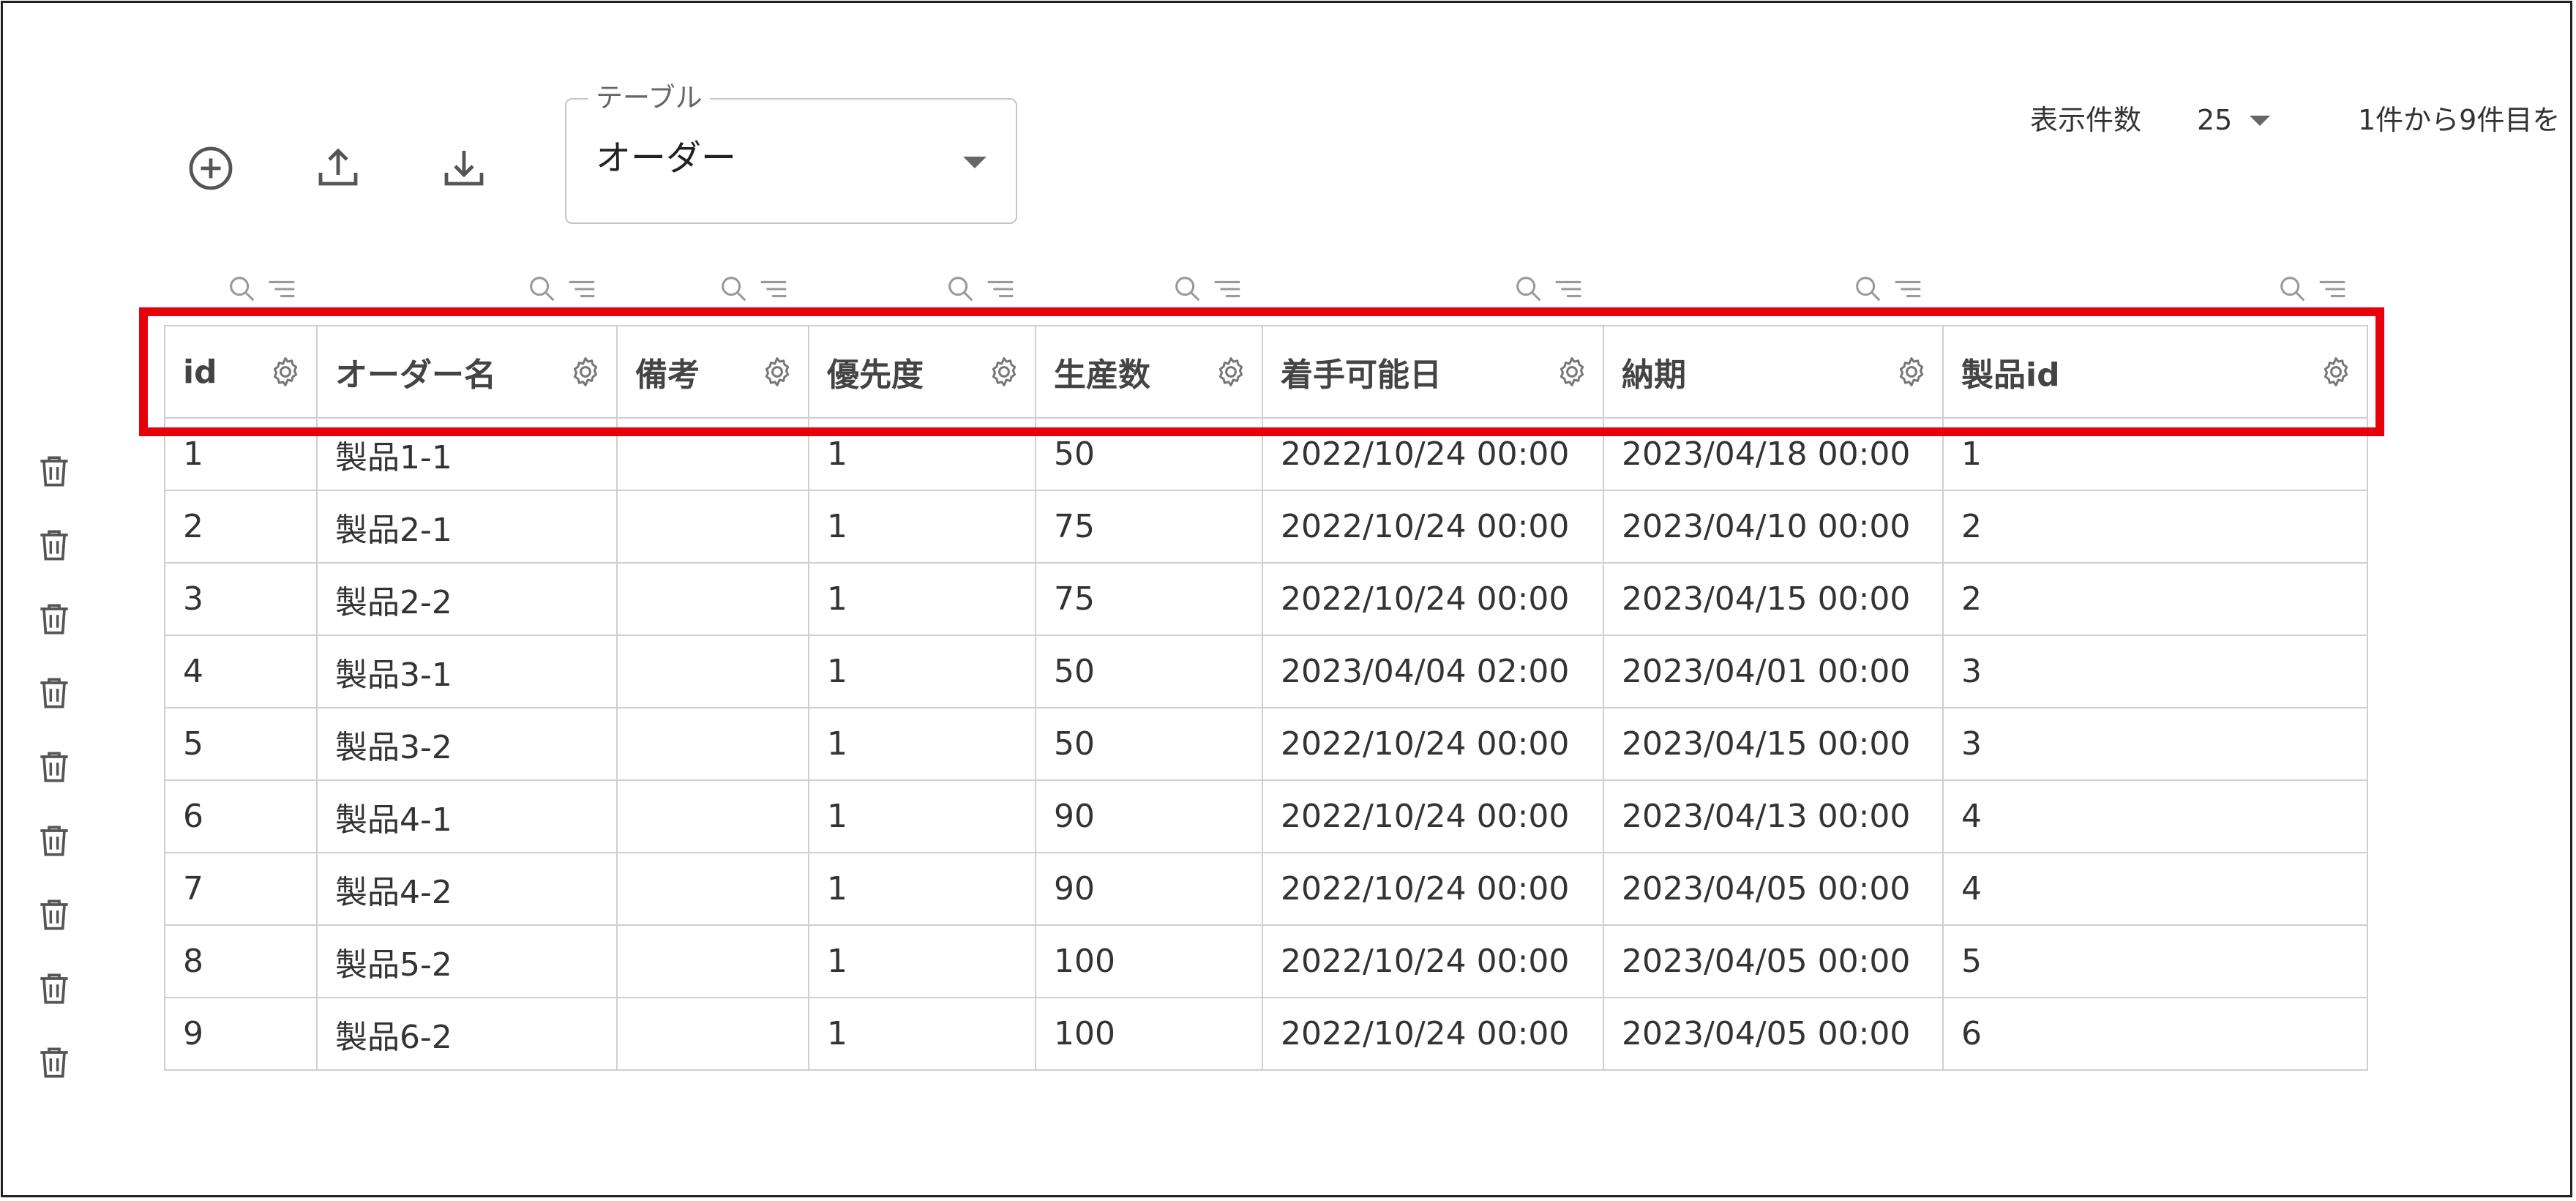 This screenshot has height=1201, width=2576. I want to click on table-cell: 製品4-1, so click(467, 816).